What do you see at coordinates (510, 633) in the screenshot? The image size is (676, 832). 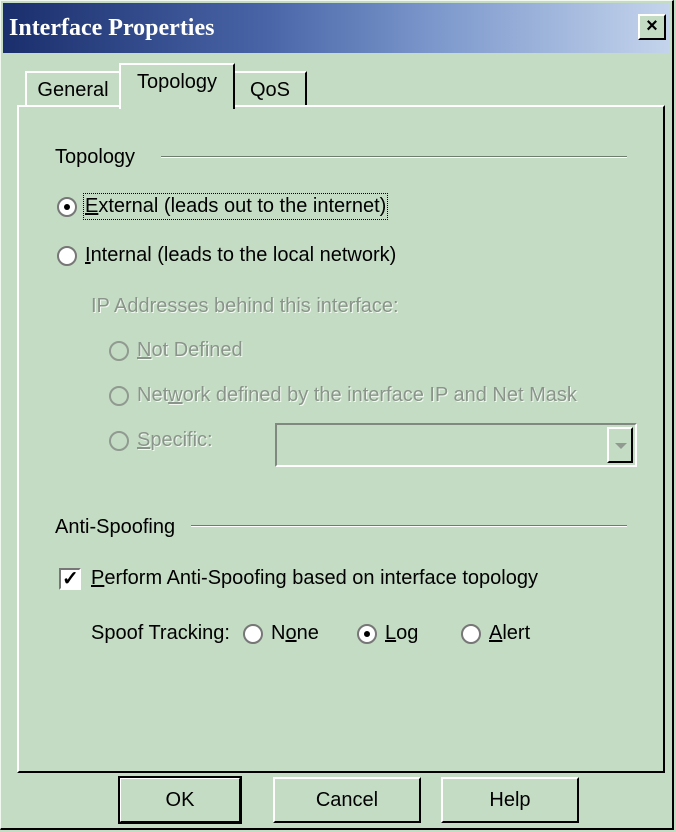 I see `radio-tracking-alert-label: Alert` at bounding box center [510, 633].